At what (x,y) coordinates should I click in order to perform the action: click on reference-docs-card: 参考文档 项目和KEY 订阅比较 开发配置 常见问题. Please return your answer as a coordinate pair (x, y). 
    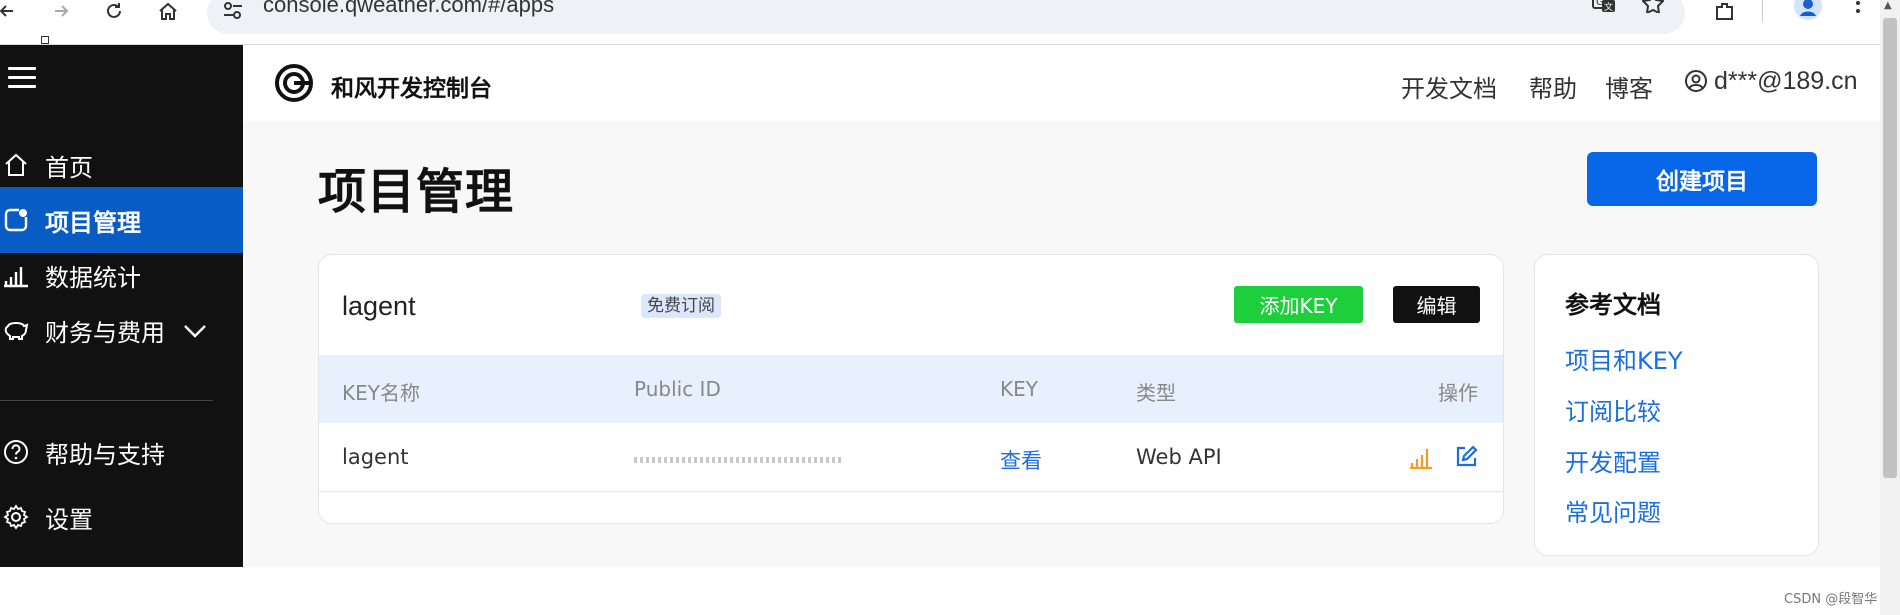
    Looking at the image, I should click on (1676, 405).